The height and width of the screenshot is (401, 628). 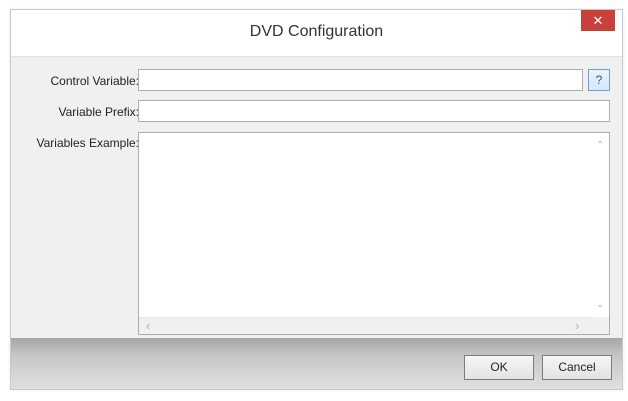 What do you see at coordinates (577, 325) in the screenshot?
I see `scroll-right-icon: ›` at bounding box center [577, 325].